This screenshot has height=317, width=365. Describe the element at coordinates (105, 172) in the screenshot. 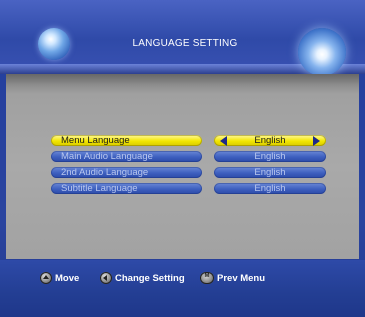

I see `menu-item-label: 2nd Audio Language` at that location.